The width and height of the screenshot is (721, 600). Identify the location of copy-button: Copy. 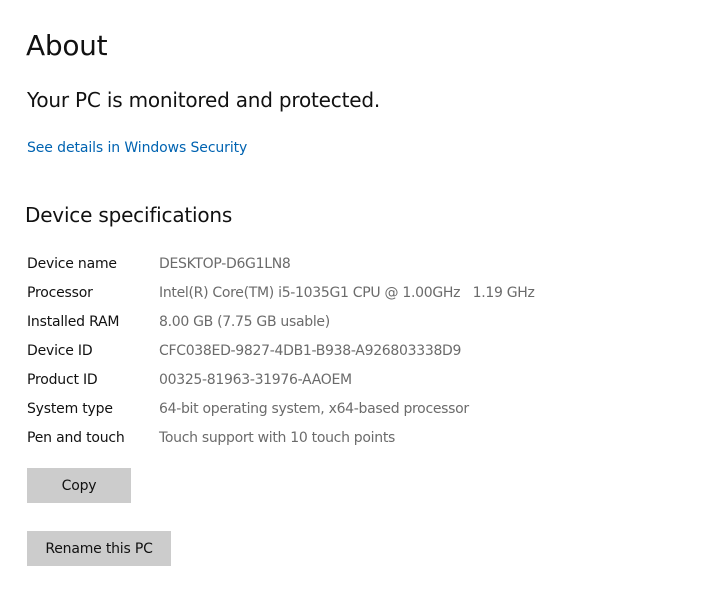
(79, 485).